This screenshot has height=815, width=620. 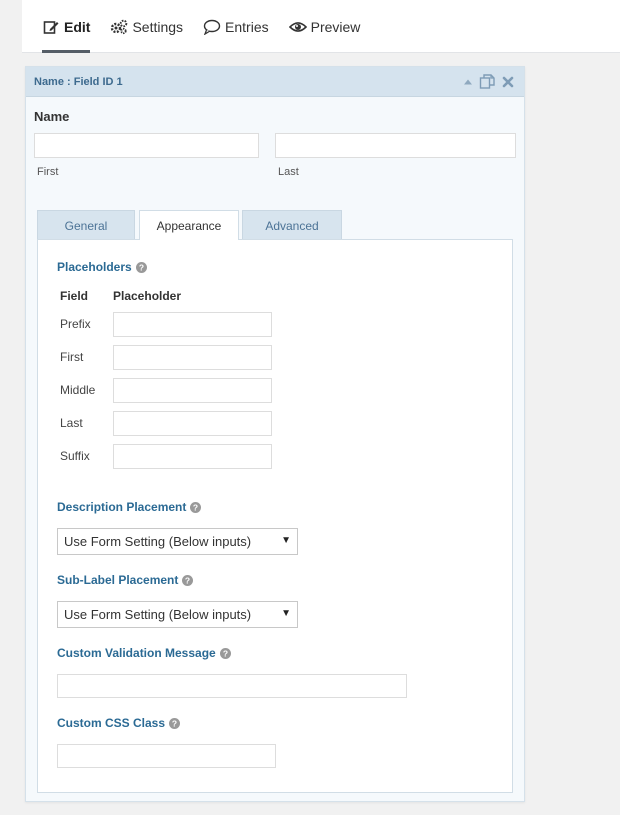 What do you see at coordinates (48, 172) in the screenshot?
I see `first-sub-label: First` at bounding box center [48, 172].